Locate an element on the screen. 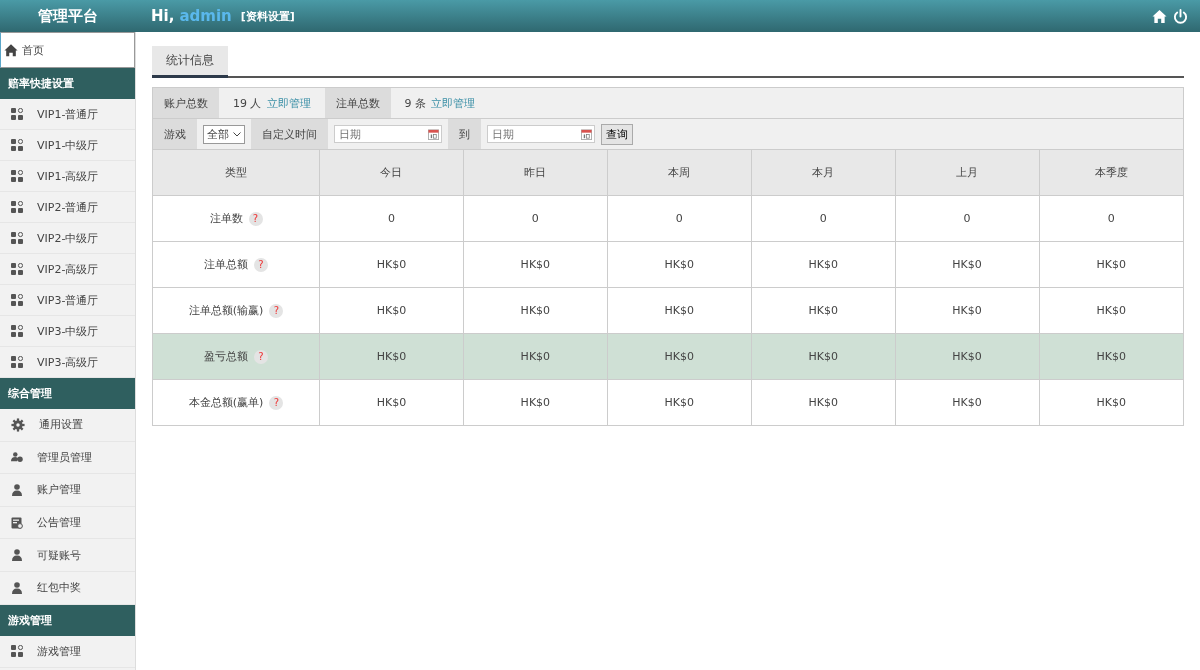 The width and height of the screenshot is (1200, 670). sidebar-section-header: 游戏管理 is located at coordinates (67, 620).